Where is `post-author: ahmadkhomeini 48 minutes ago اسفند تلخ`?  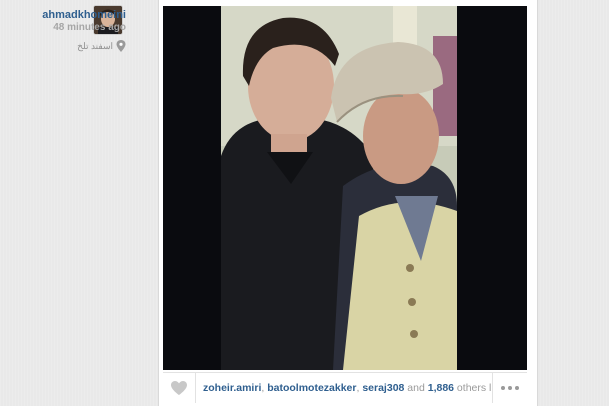 post-author: ahmadkhomeini 48 minutes ago اسفند تلخ is located at coordinates (63, 30).